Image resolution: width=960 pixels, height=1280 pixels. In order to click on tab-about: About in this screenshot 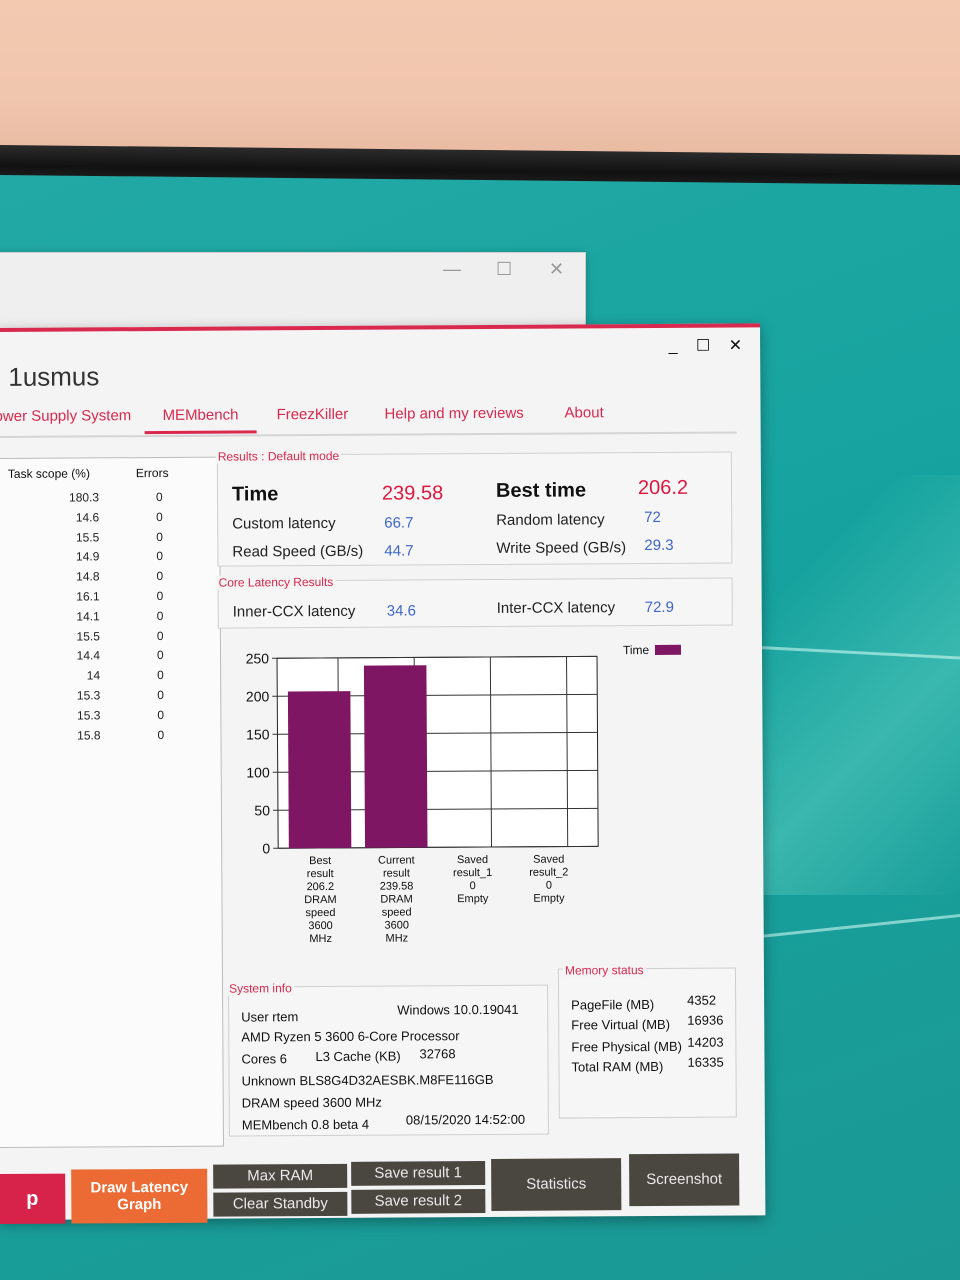, I will do `click(583, 412)`.